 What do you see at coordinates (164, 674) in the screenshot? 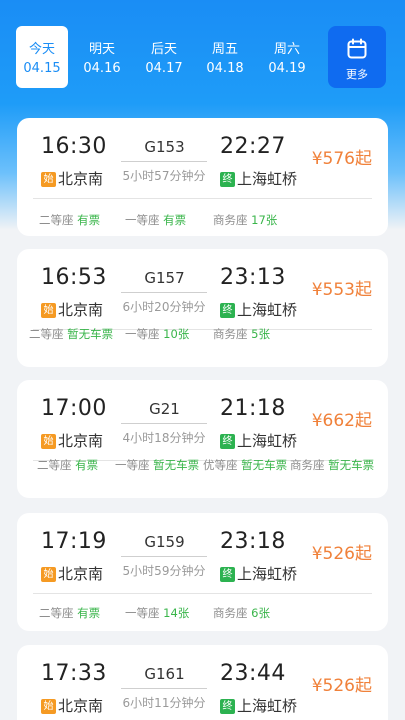
I see `train-number: G161` at bounding box center [164, 674].